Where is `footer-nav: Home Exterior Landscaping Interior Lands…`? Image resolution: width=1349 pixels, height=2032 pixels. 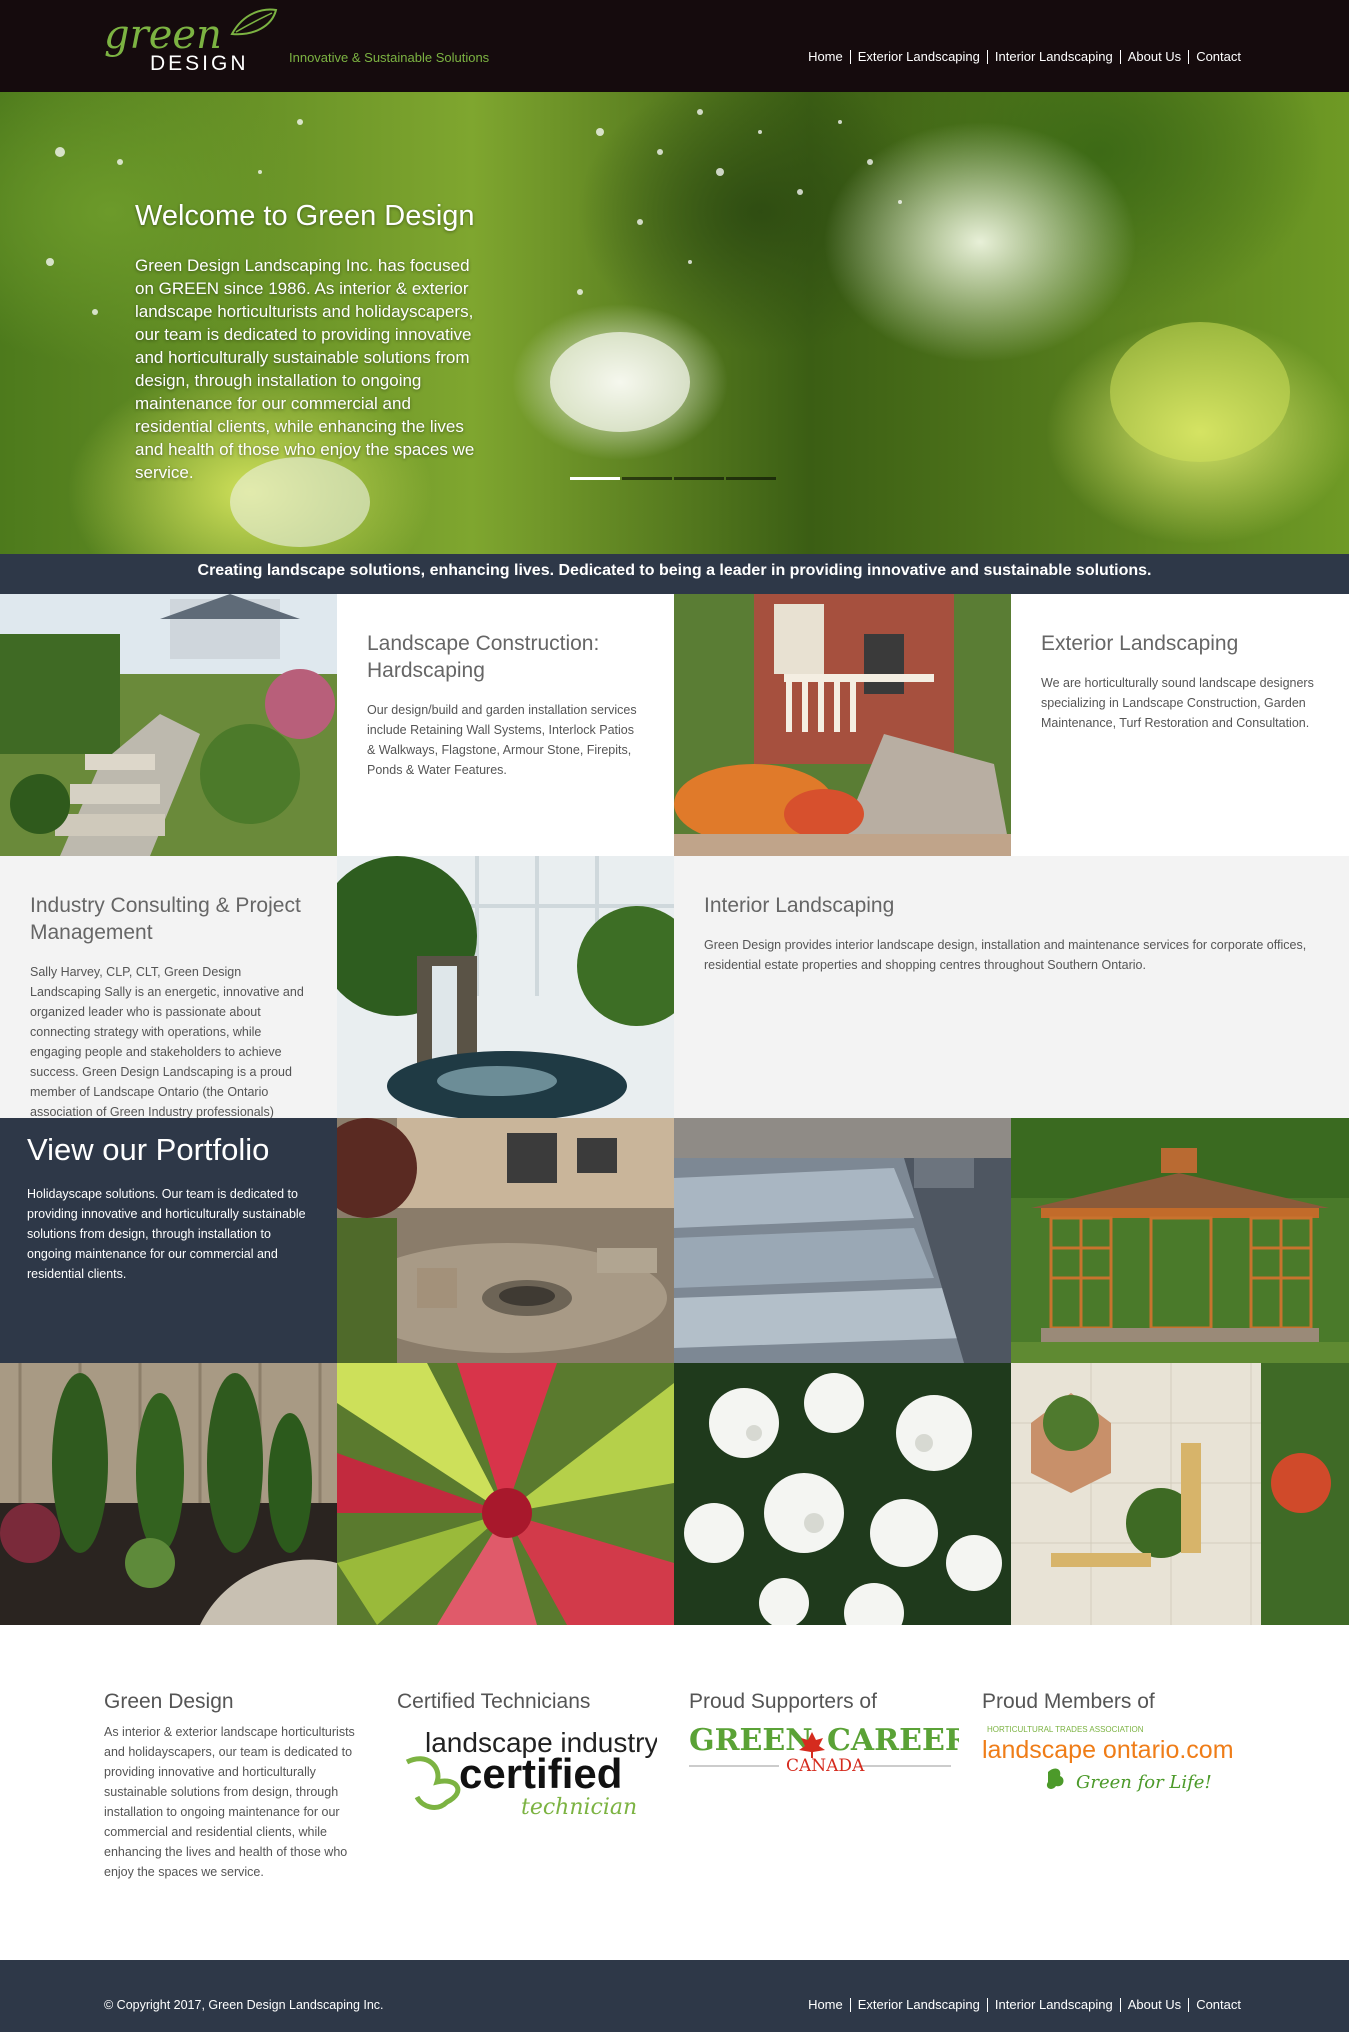
footer-nav: Home Exterior Landscaping Interior Lands… is located at coordinates (1024, 2005).